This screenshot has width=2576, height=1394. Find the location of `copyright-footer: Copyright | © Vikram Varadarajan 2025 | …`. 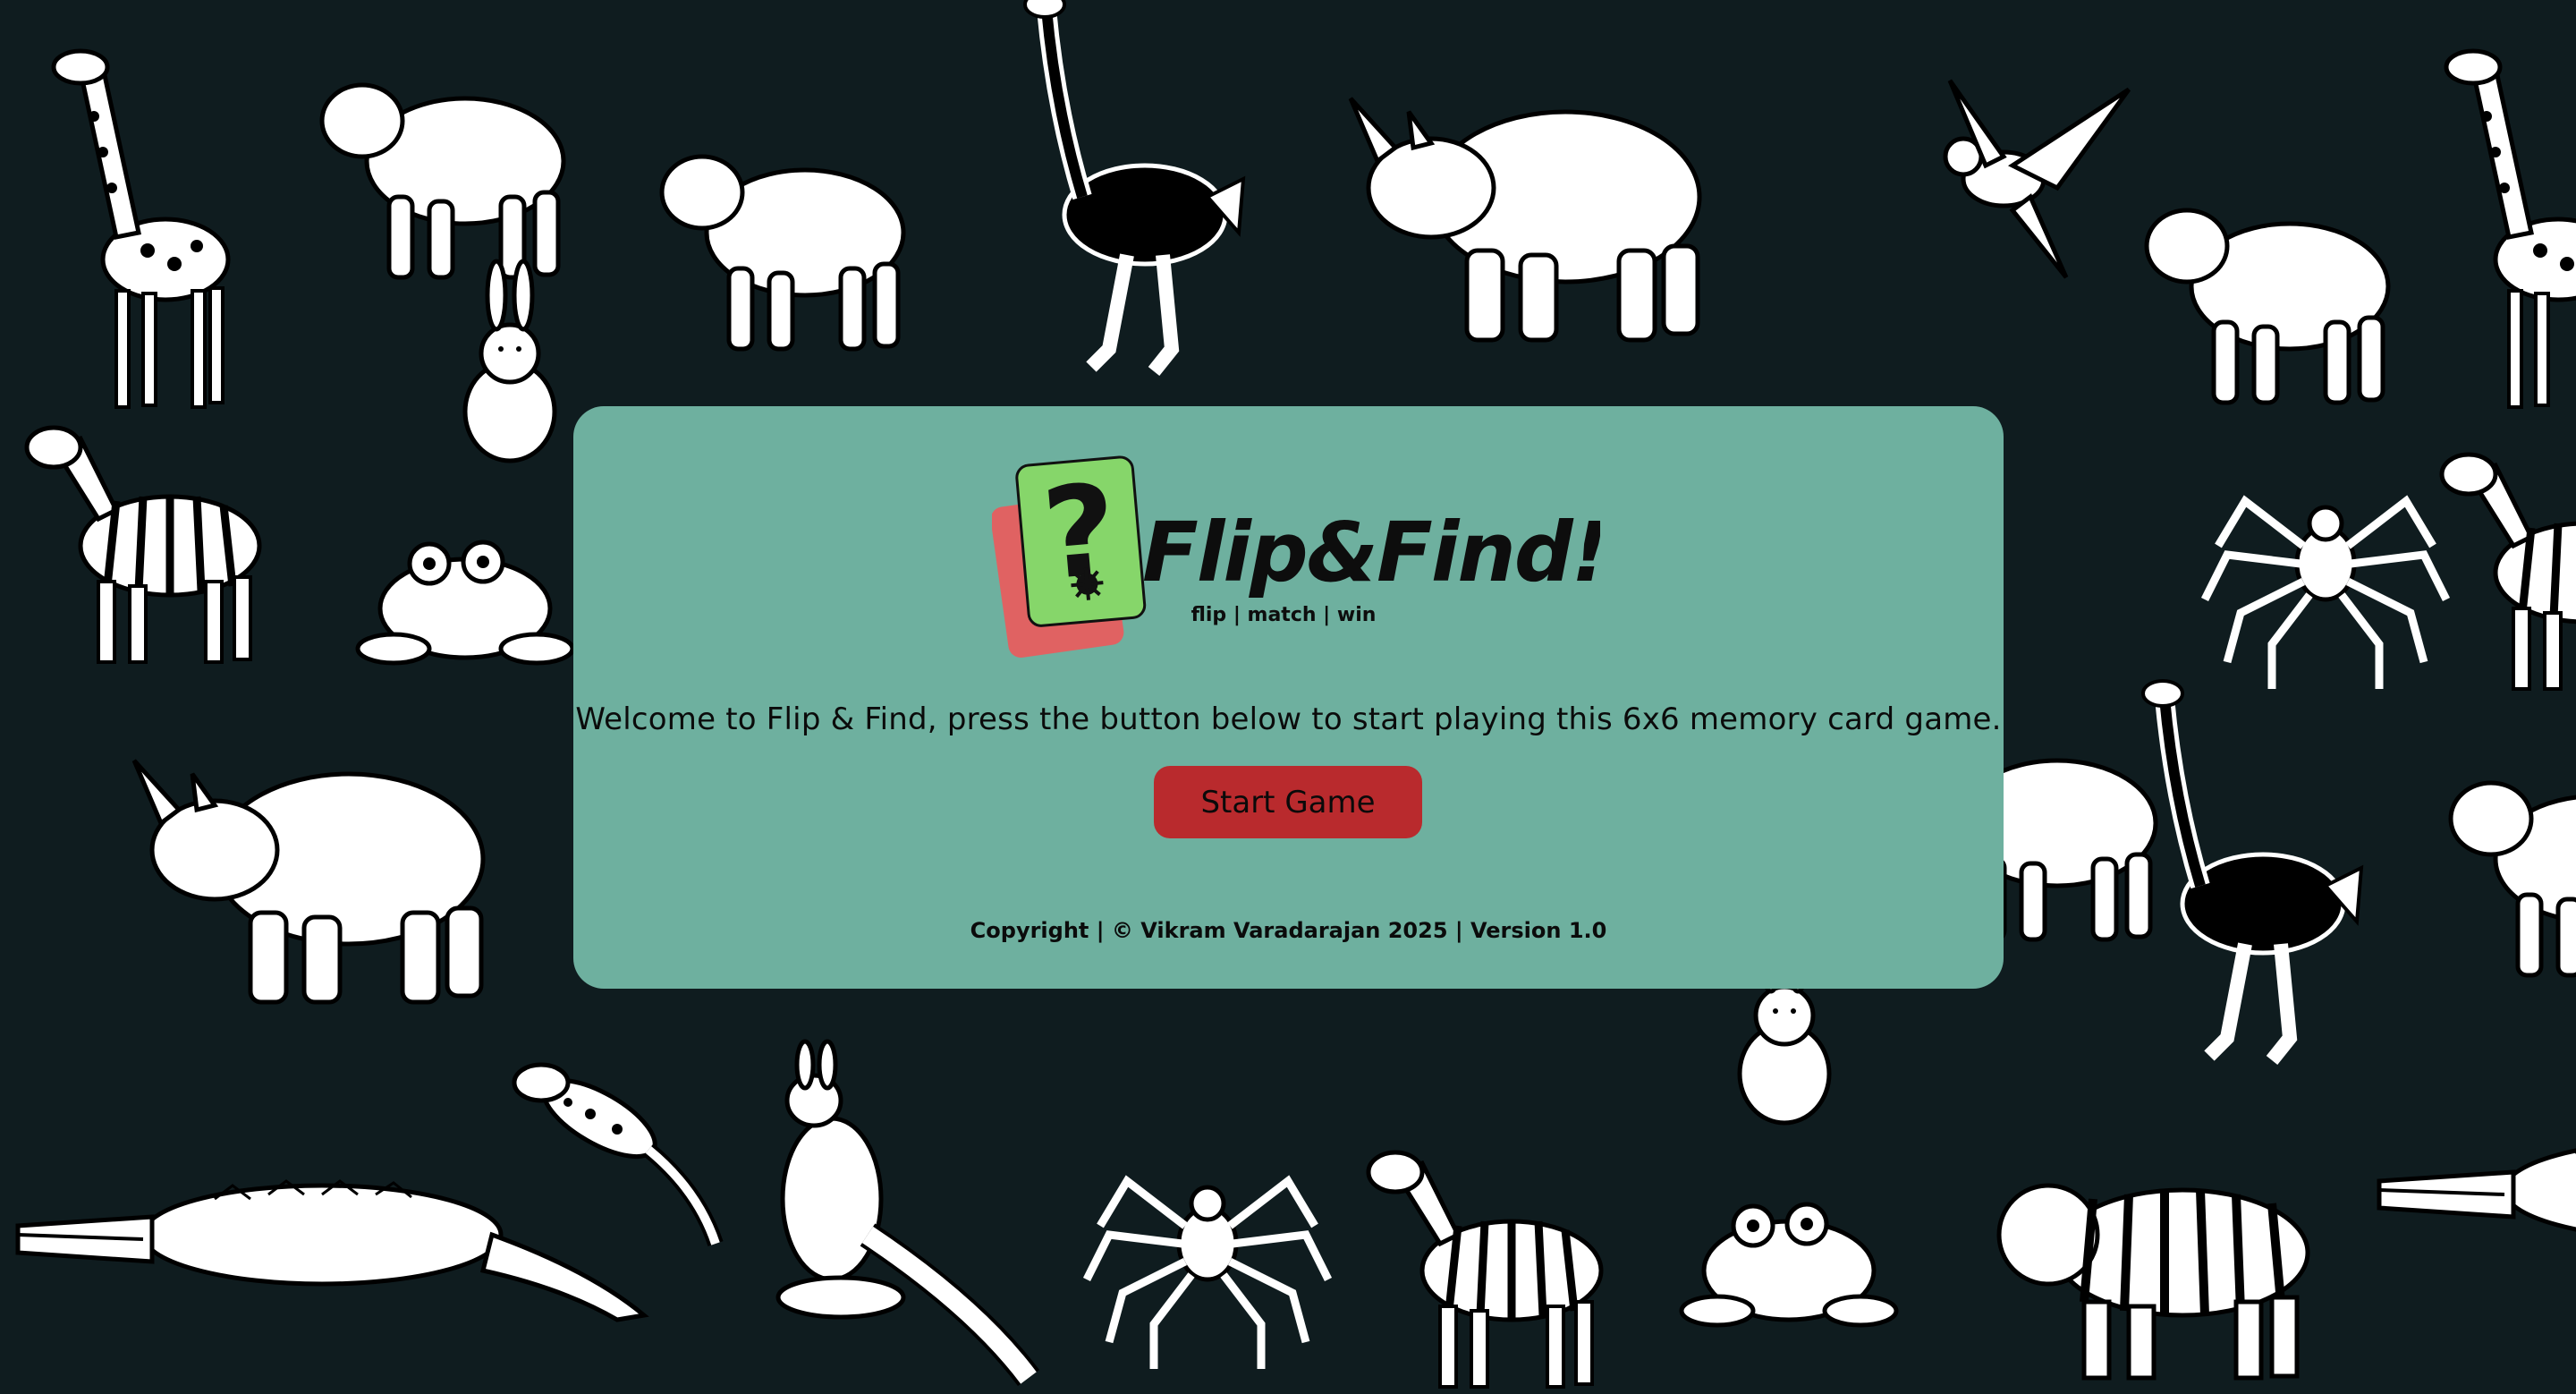

copyright-footer: Copyright | © Vikram Varadarajan 2025 | … is located at coordinates (1288, 930).